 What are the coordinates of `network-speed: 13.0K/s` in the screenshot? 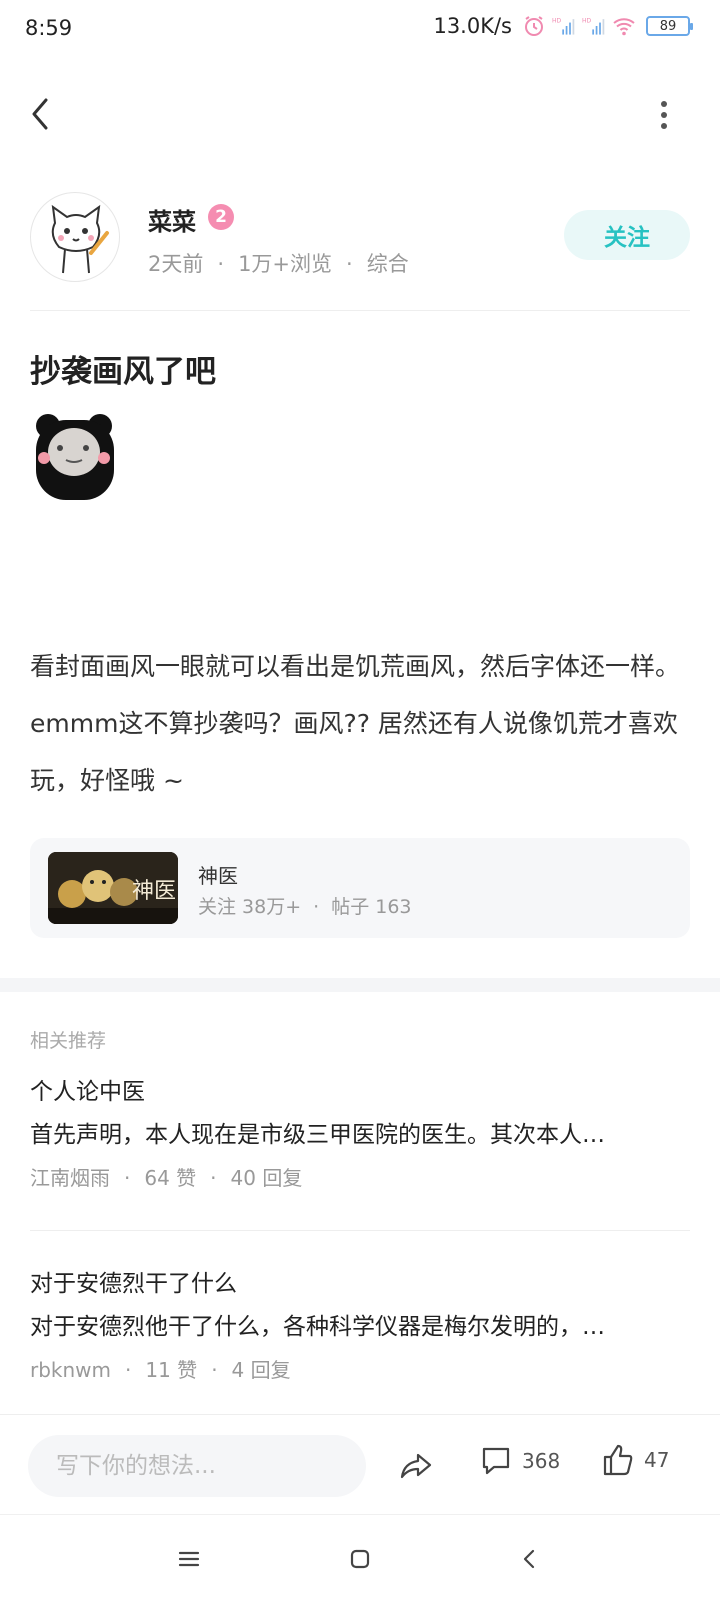 It's located at (472, 26).